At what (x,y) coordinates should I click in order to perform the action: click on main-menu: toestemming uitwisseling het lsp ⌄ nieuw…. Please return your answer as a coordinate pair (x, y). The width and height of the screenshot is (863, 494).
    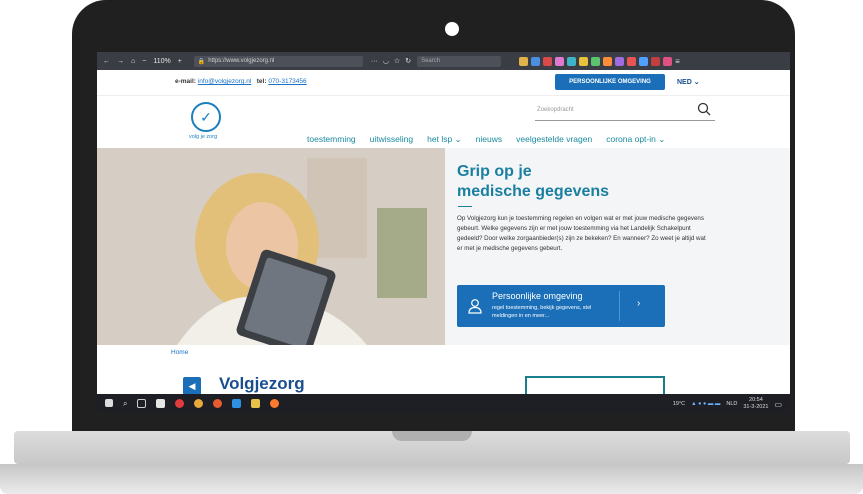
    Looking at the image, I should click on (486, 139).